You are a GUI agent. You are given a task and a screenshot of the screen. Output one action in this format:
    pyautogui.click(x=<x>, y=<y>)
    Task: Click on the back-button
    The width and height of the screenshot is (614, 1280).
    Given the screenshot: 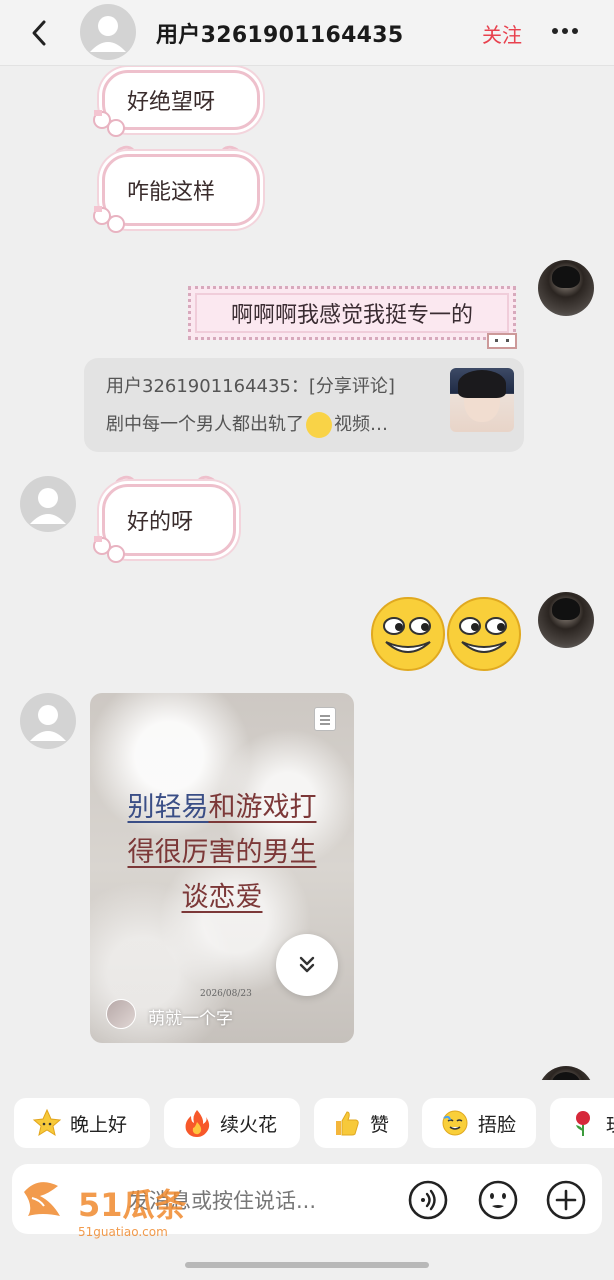 What is the action you would take?
    pyautogui.click(x=39, y=33)
    